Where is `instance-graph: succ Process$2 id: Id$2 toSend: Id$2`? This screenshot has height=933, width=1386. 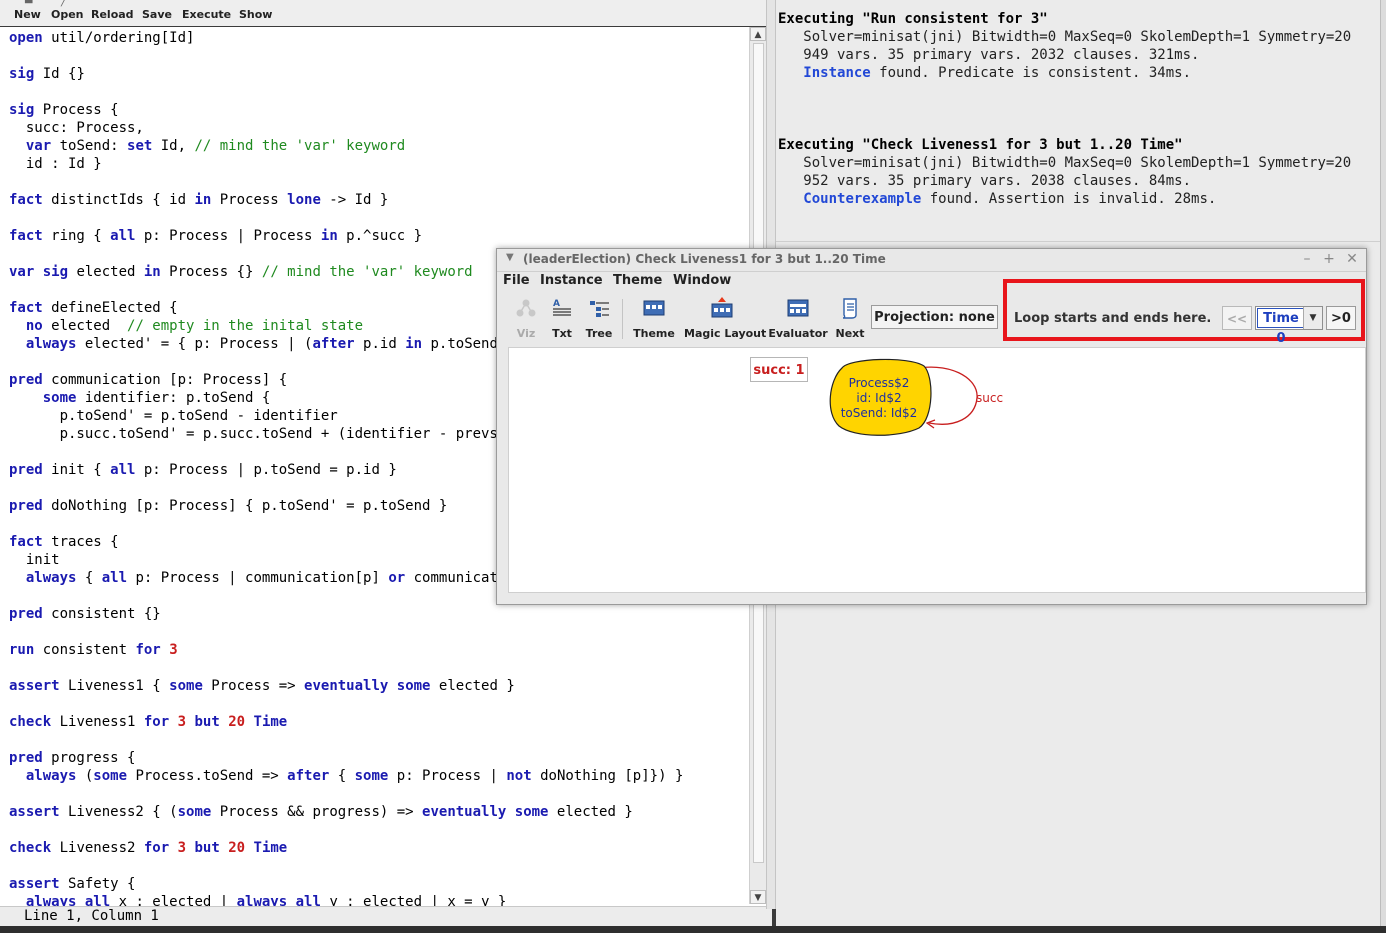 instance-graph: succ Process$2 id: Id$2 toSend: Id$2 is located at coordinates (916, 397).